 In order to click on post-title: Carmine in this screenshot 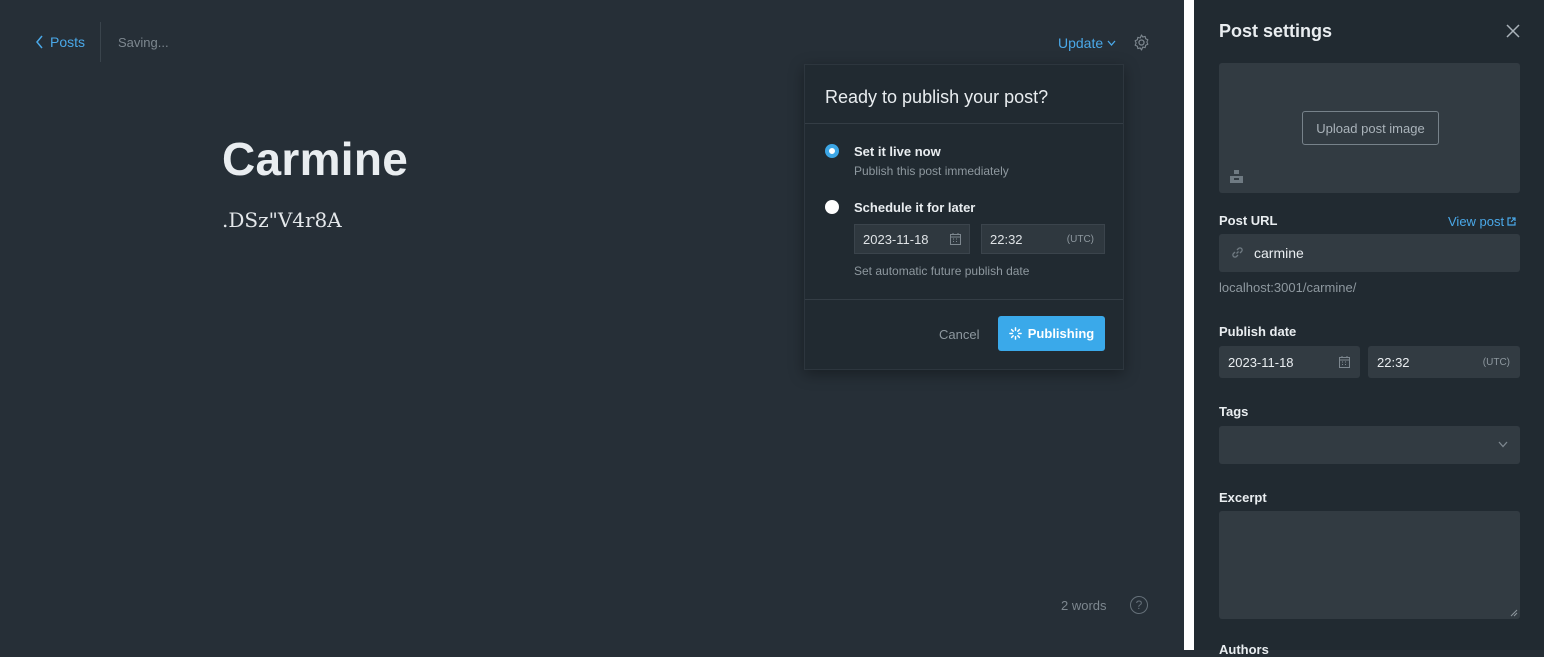, I will do `click(315, 159)`.